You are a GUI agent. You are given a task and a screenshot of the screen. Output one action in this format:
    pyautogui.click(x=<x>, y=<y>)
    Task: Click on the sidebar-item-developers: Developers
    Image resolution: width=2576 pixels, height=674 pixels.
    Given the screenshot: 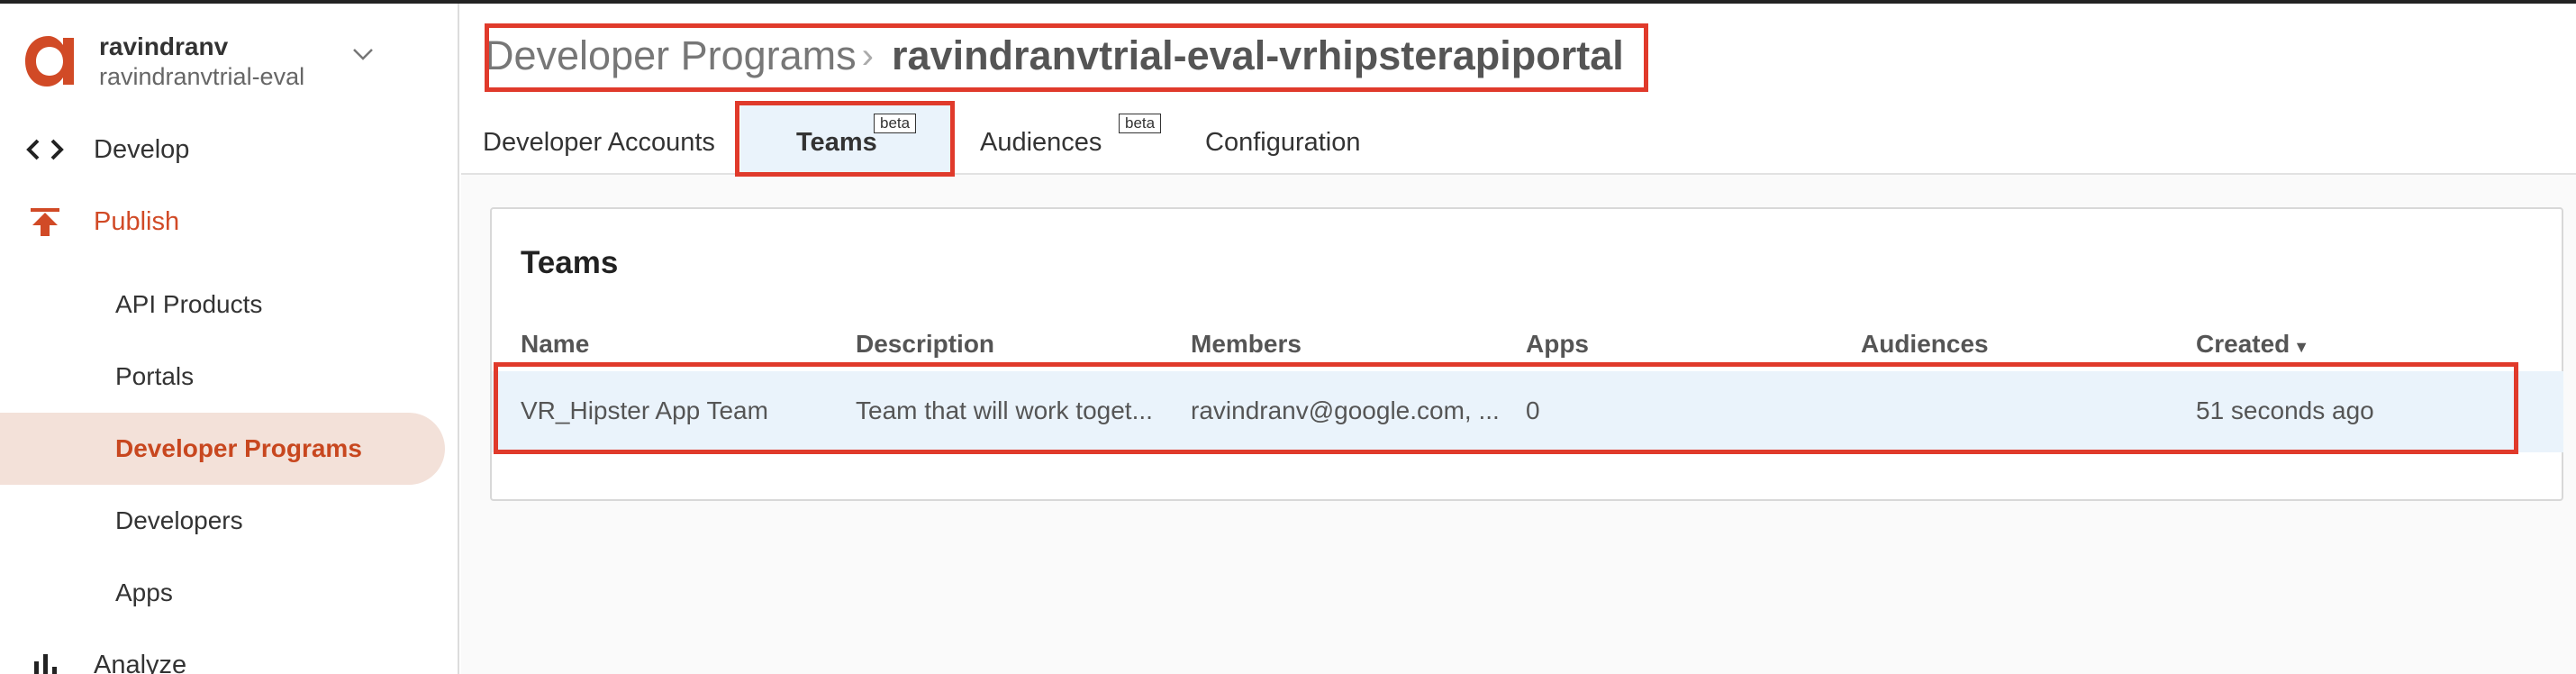 What is the action you would take?
    pyautogui.click(x=222, y=521)
    